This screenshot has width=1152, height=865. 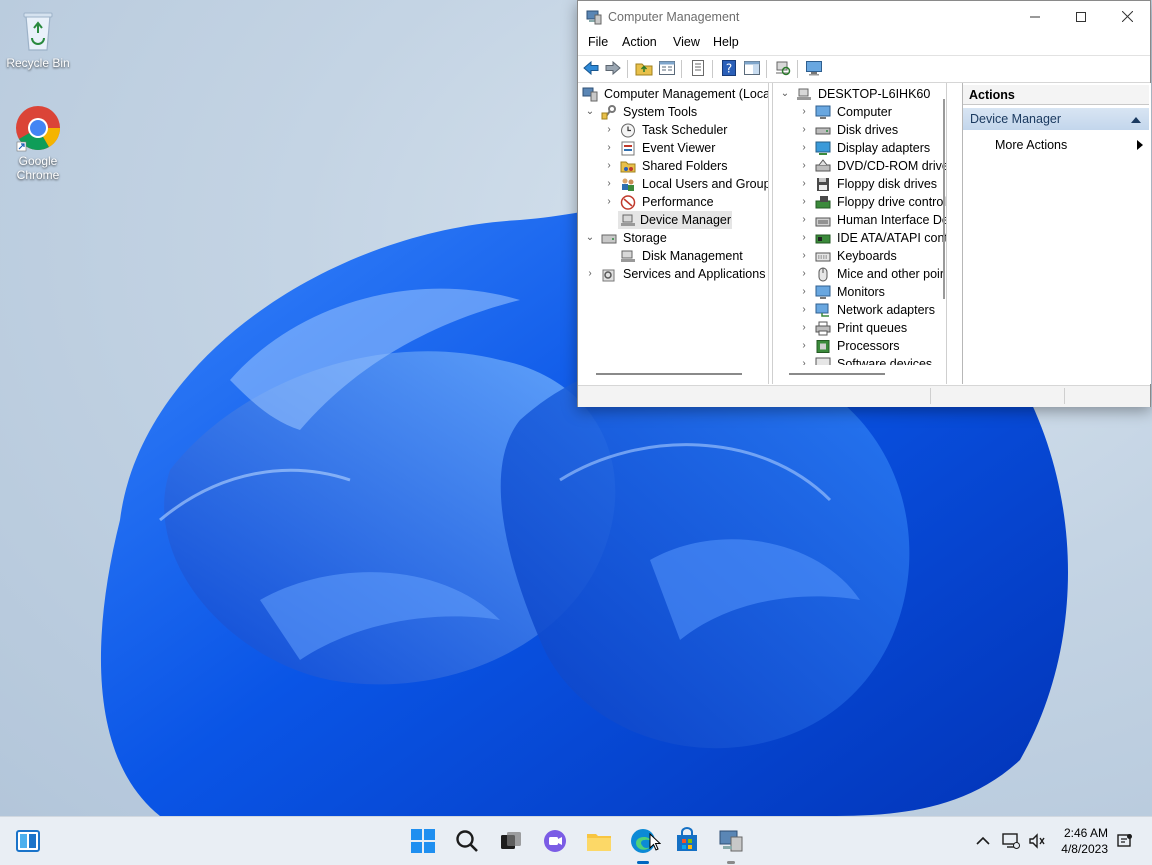 I want to click on console-tree-icon, so click(x=667, y=68).